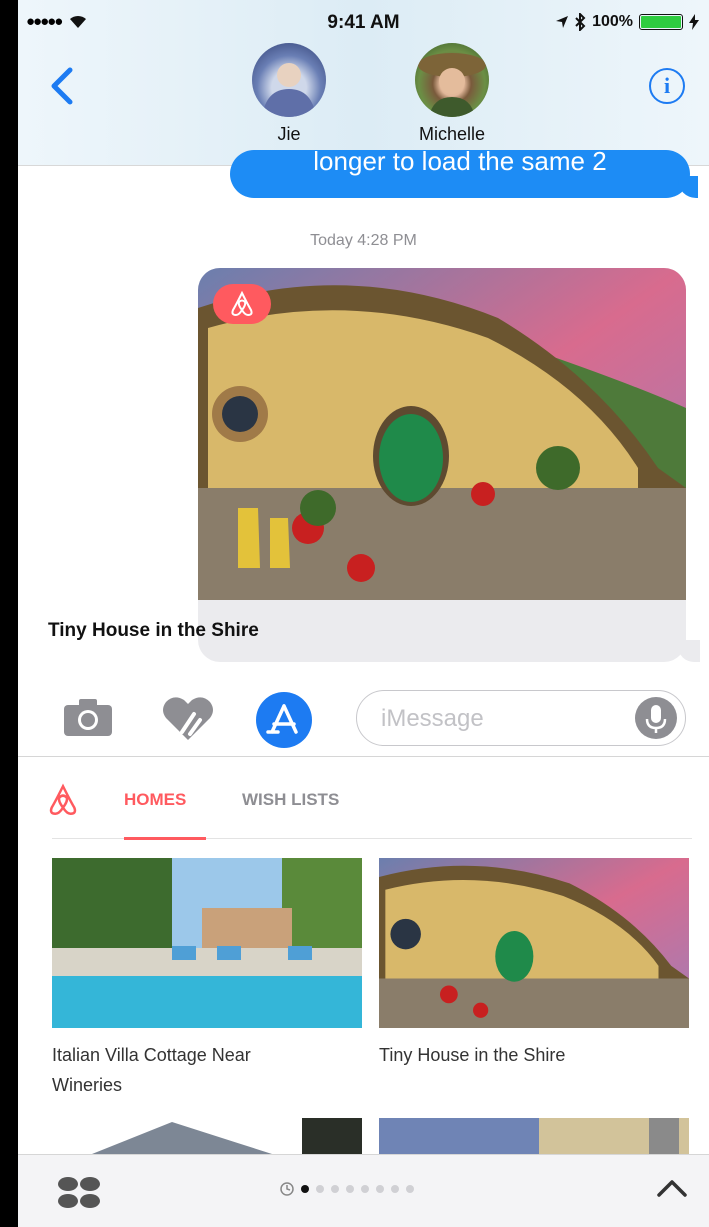  I want to click on card-bubble-tail, so click(689, 651).